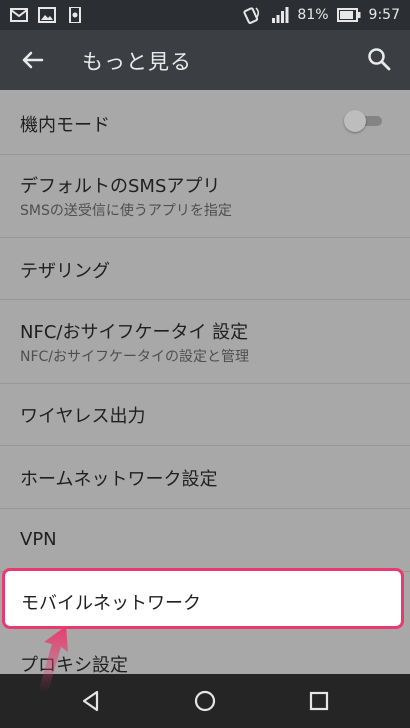  Describe the element at coordinates (205, 15) in the screenshot. I see `status-bar: 81% 9:57` at that location.